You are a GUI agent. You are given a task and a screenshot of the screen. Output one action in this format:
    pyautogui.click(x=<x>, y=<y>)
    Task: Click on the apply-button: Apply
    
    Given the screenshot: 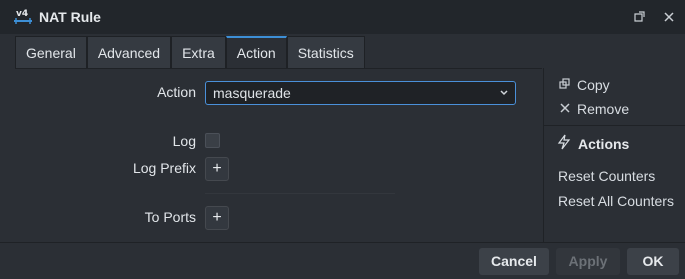 What is the action you would take?
    pyautogui.click(x=588, y=261)
    